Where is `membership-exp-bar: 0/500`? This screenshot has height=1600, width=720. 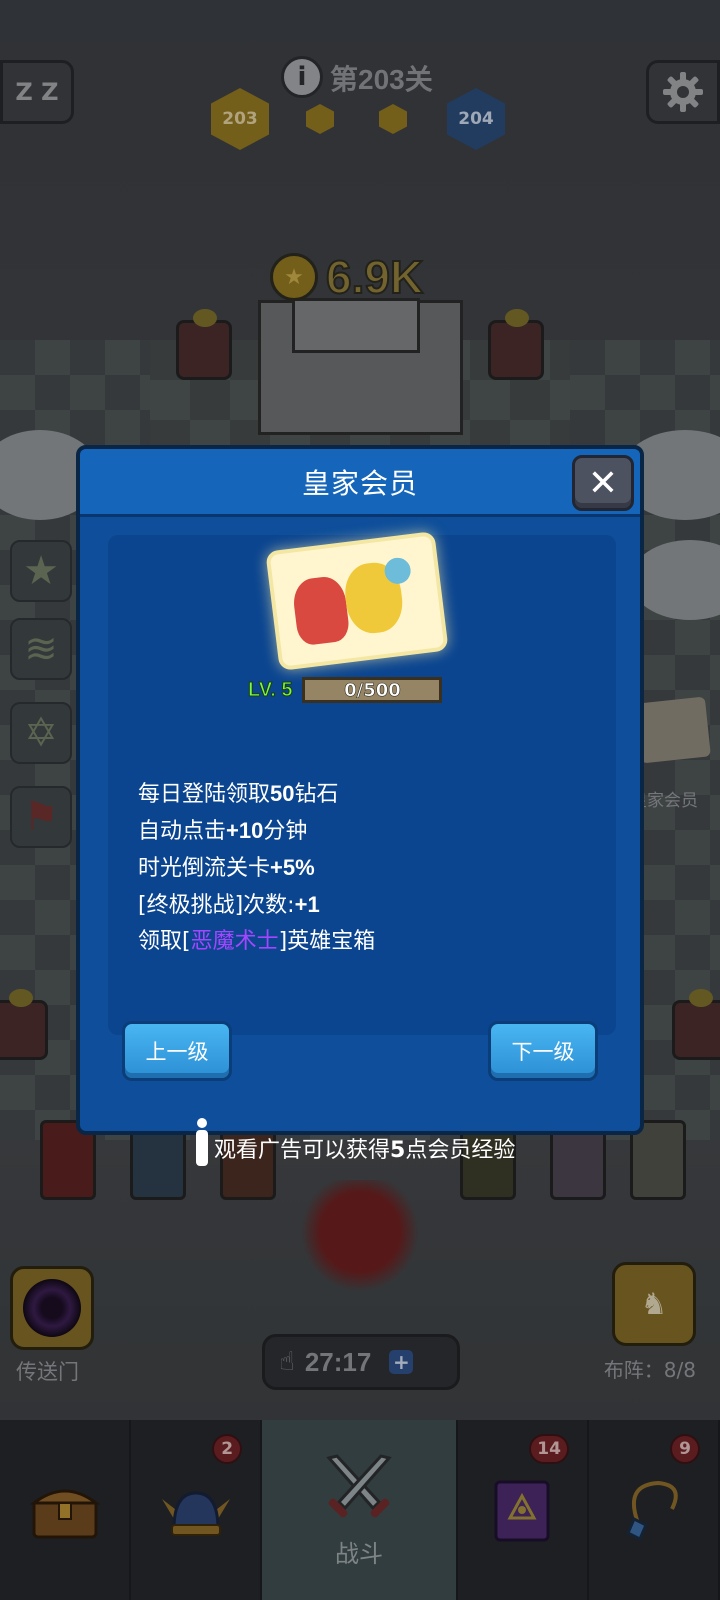 membership-exp-bar: 0/500 is located at coordinates (372, 690).